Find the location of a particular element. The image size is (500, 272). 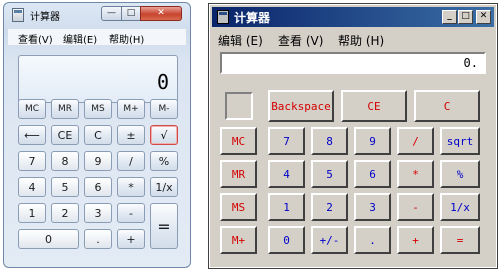

minimize-button: — is located at coordinates (111, 13).